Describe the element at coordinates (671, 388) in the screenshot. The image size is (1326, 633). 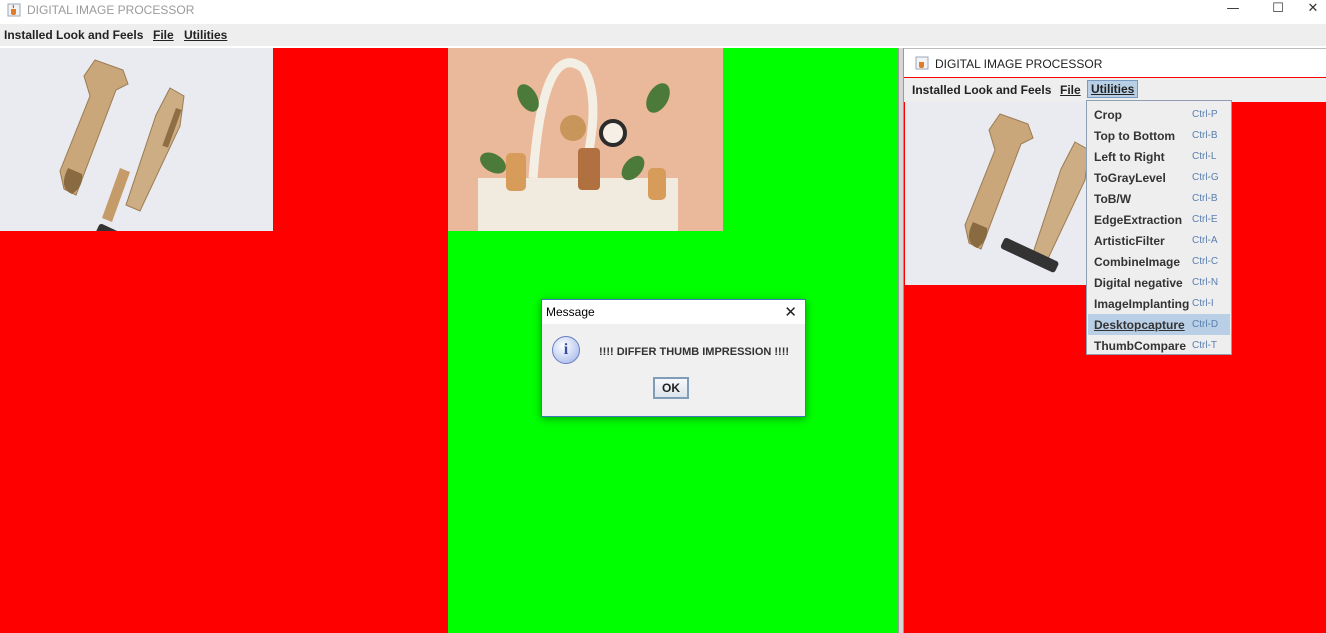
I see `ok-button: OK` at that location.